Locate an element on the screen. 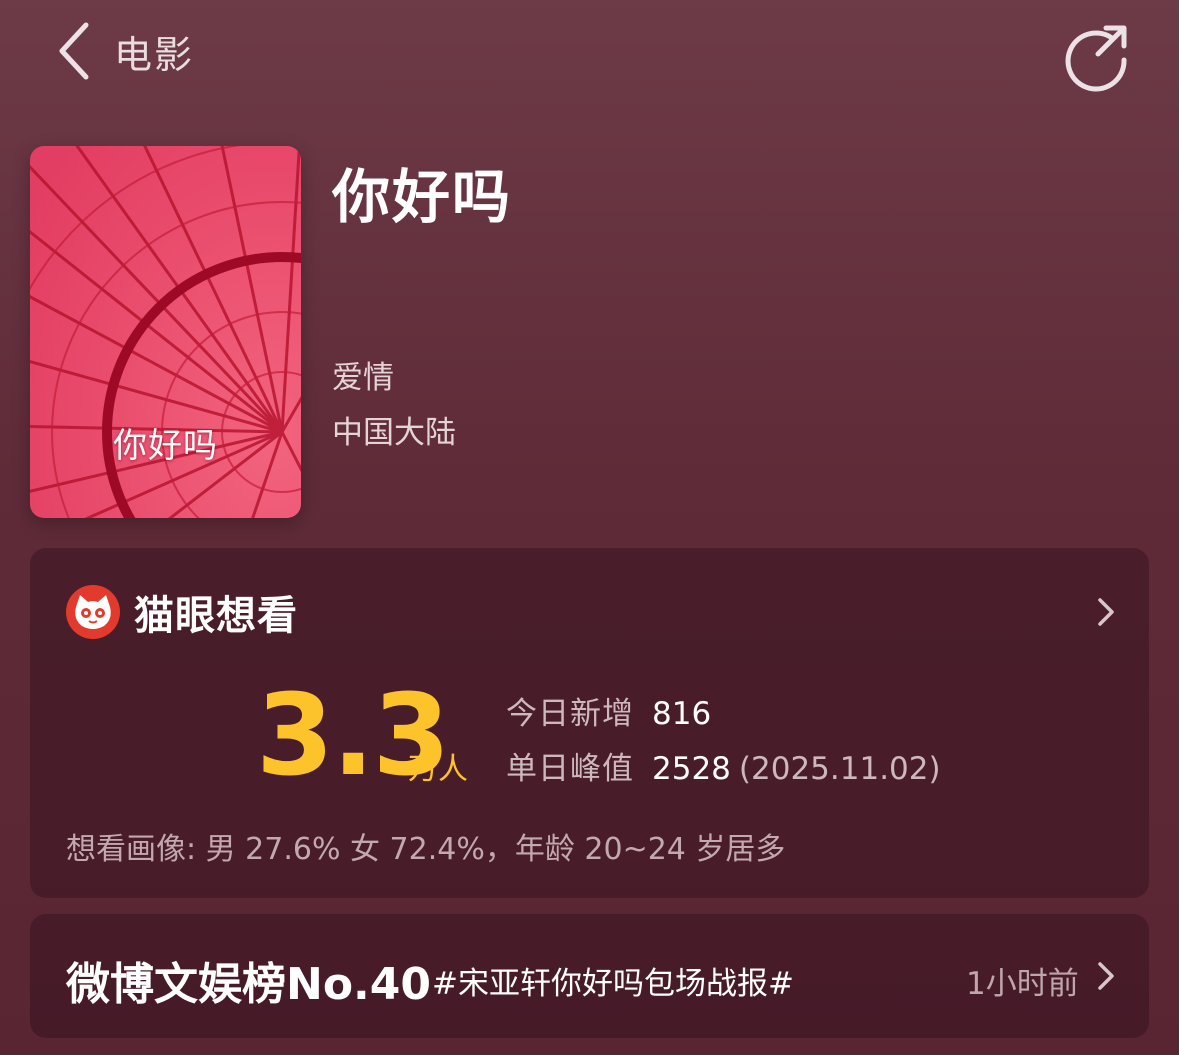 This screenshot has height=1055, width=1179. share-icon is located at coordinates (1096, 60).